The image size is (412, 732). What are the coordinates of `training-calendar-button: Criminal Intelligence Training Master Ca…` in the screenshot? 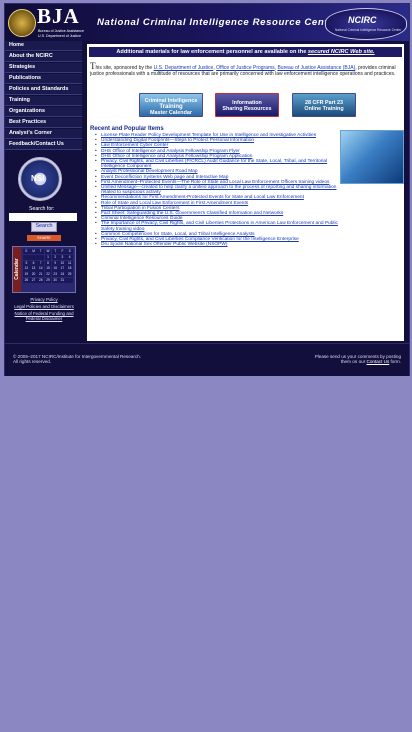 It's located at (171, 105).